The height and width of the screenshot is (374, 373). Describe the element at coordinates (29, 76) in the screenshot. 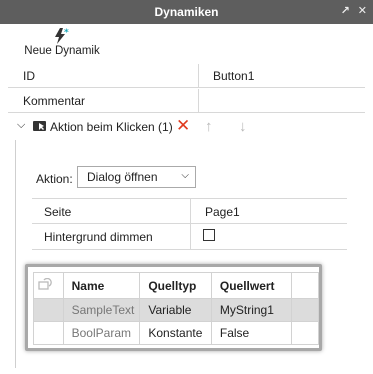

I see `property-key: ID` at that location.